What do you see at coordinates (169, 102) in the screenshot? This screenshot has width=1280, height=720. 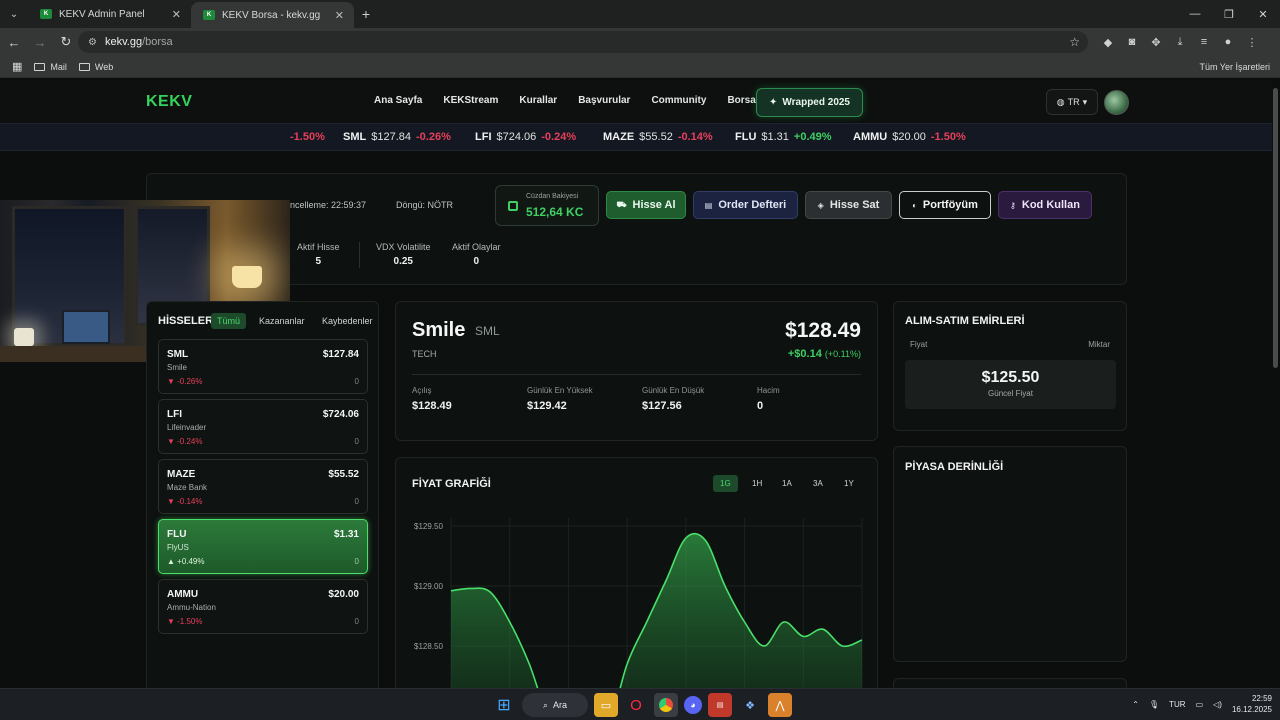 I see `site-logo: KEKV` at bounding box center [169, 102].